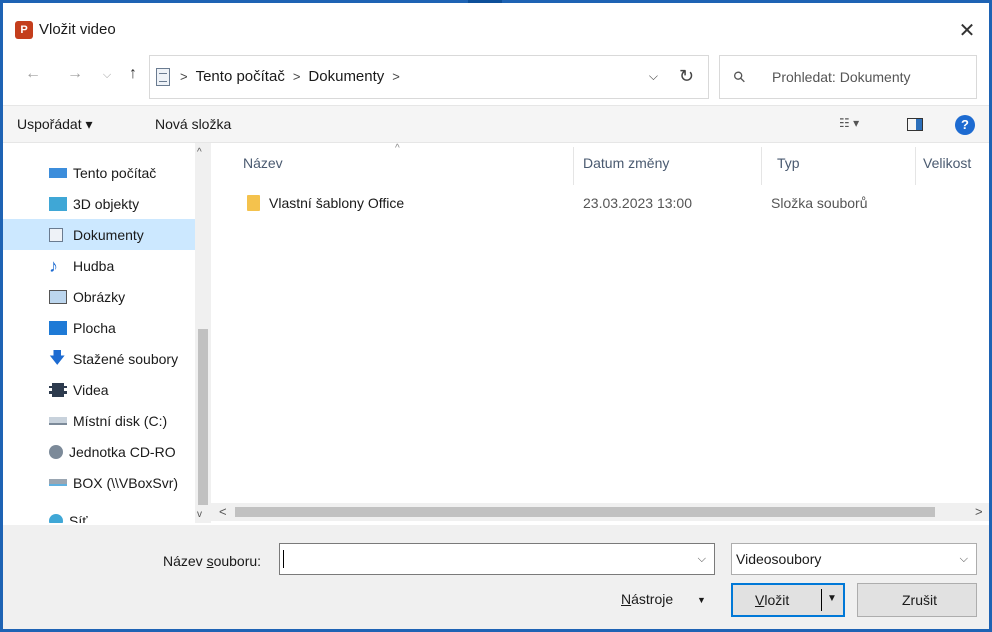 The width and height of the screenshot is (992, 632). Describe the element at coordinates (163, 77) in the screenshot. I see `document-location-icon` at that location.